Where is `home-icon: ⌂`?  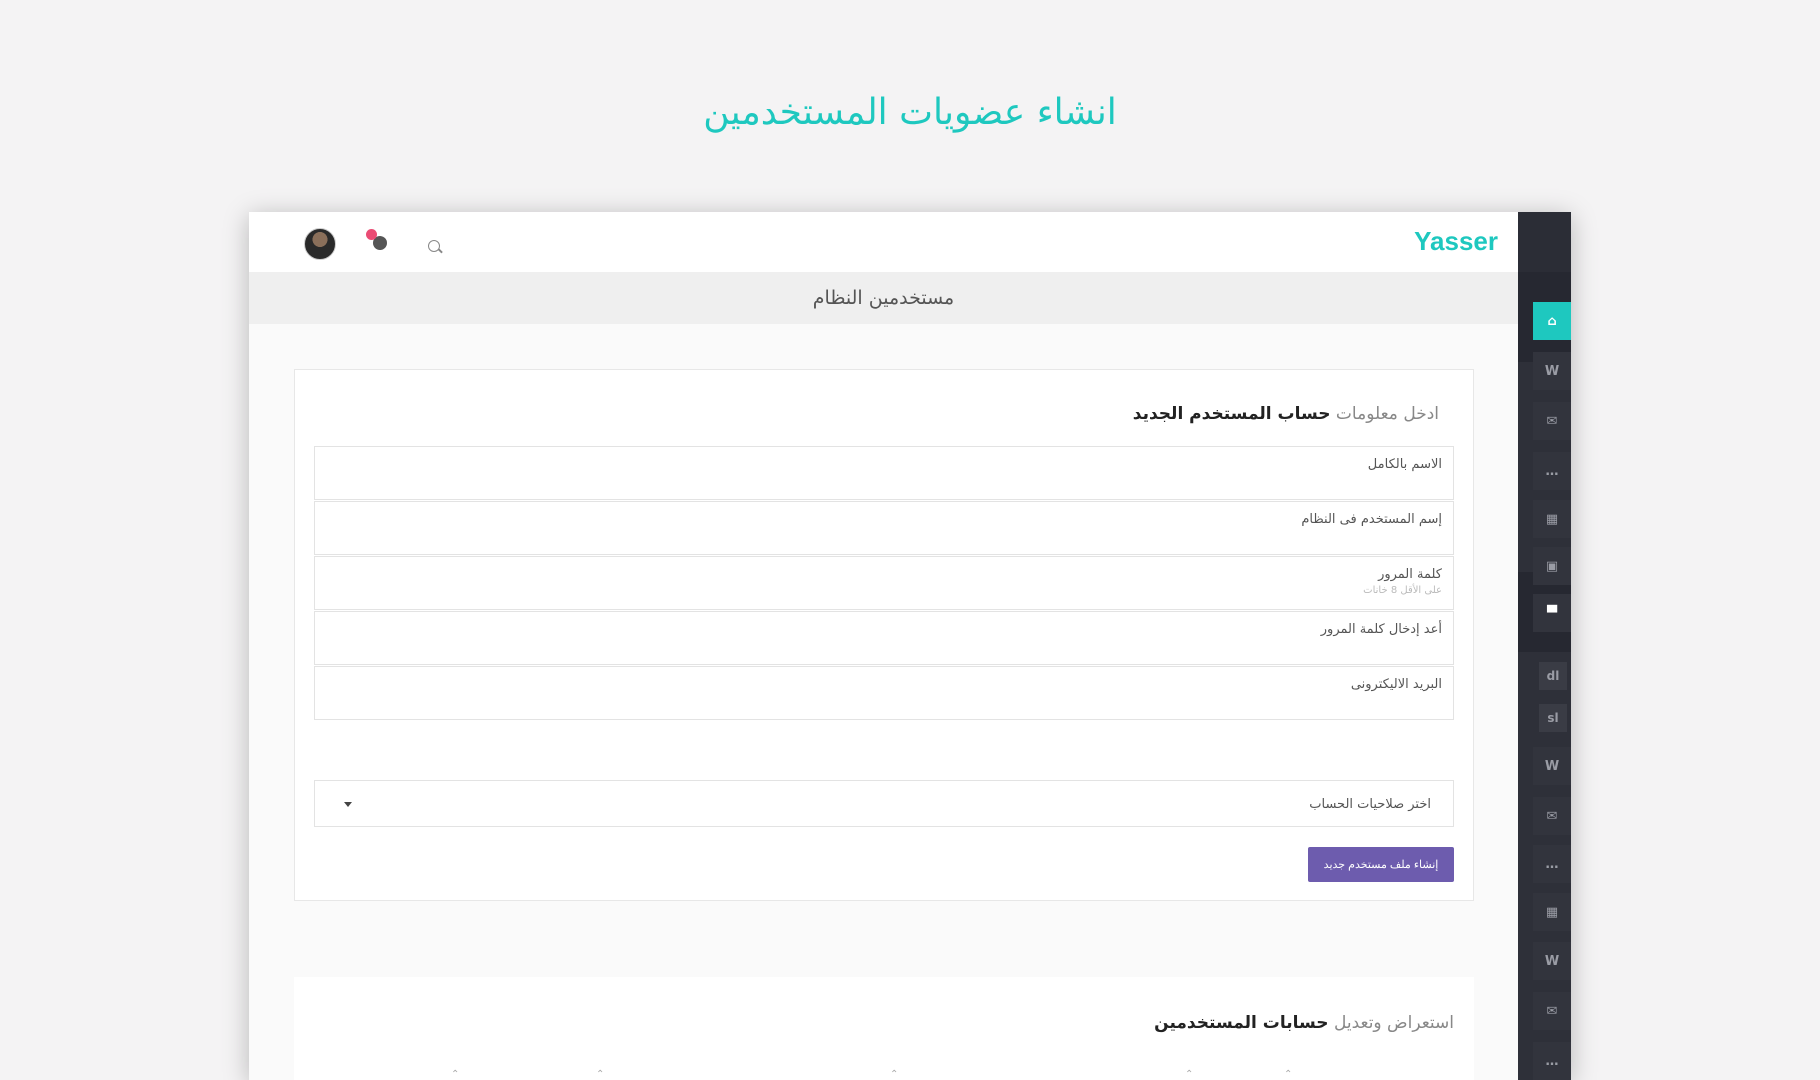 home-icon: ⌂ is located at coordinates (1552, 321).